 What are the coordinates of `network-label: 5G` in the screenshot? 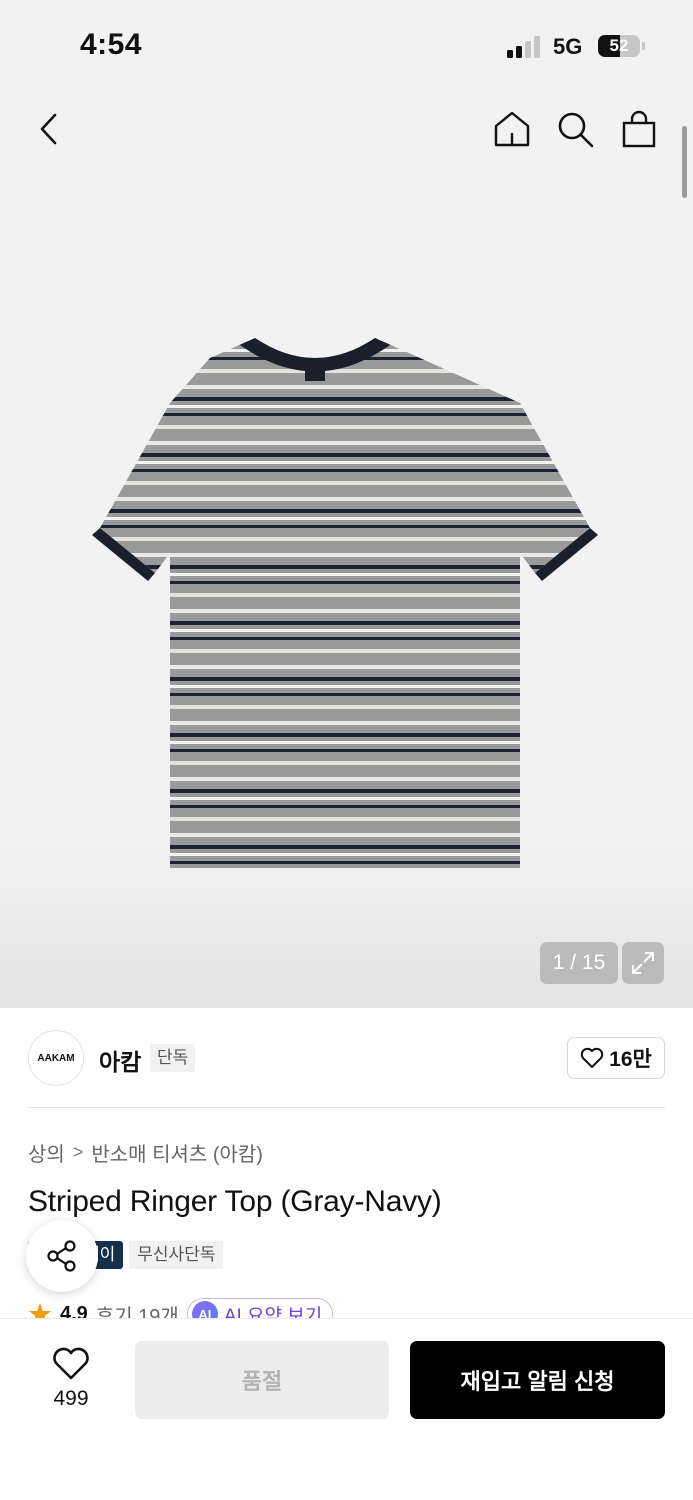 It's located at (568, 46).